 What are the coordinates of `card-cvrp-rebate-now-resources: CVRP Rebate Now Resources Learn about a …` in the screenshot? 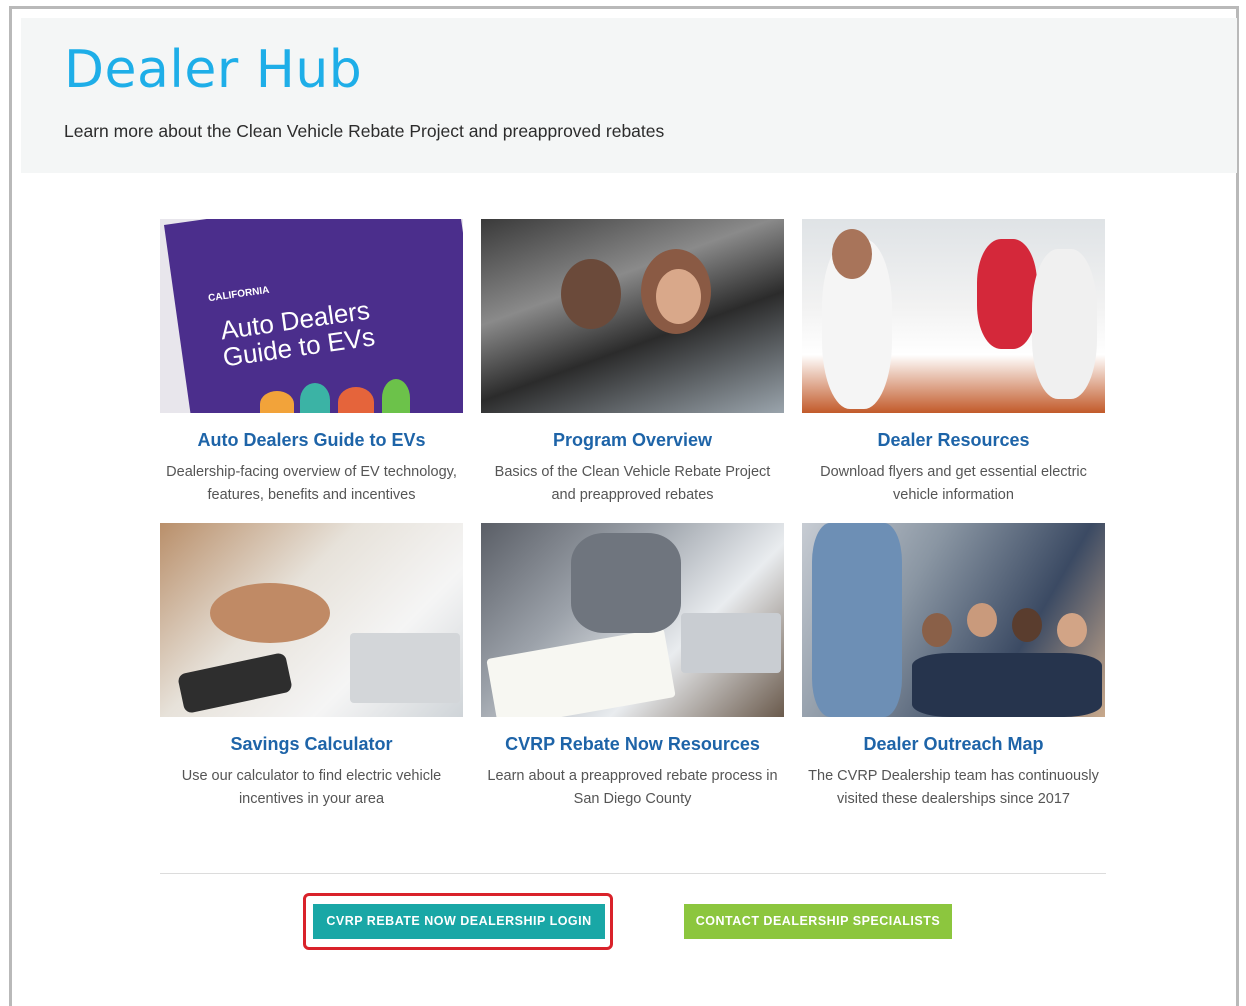 It's located at (632, 667).